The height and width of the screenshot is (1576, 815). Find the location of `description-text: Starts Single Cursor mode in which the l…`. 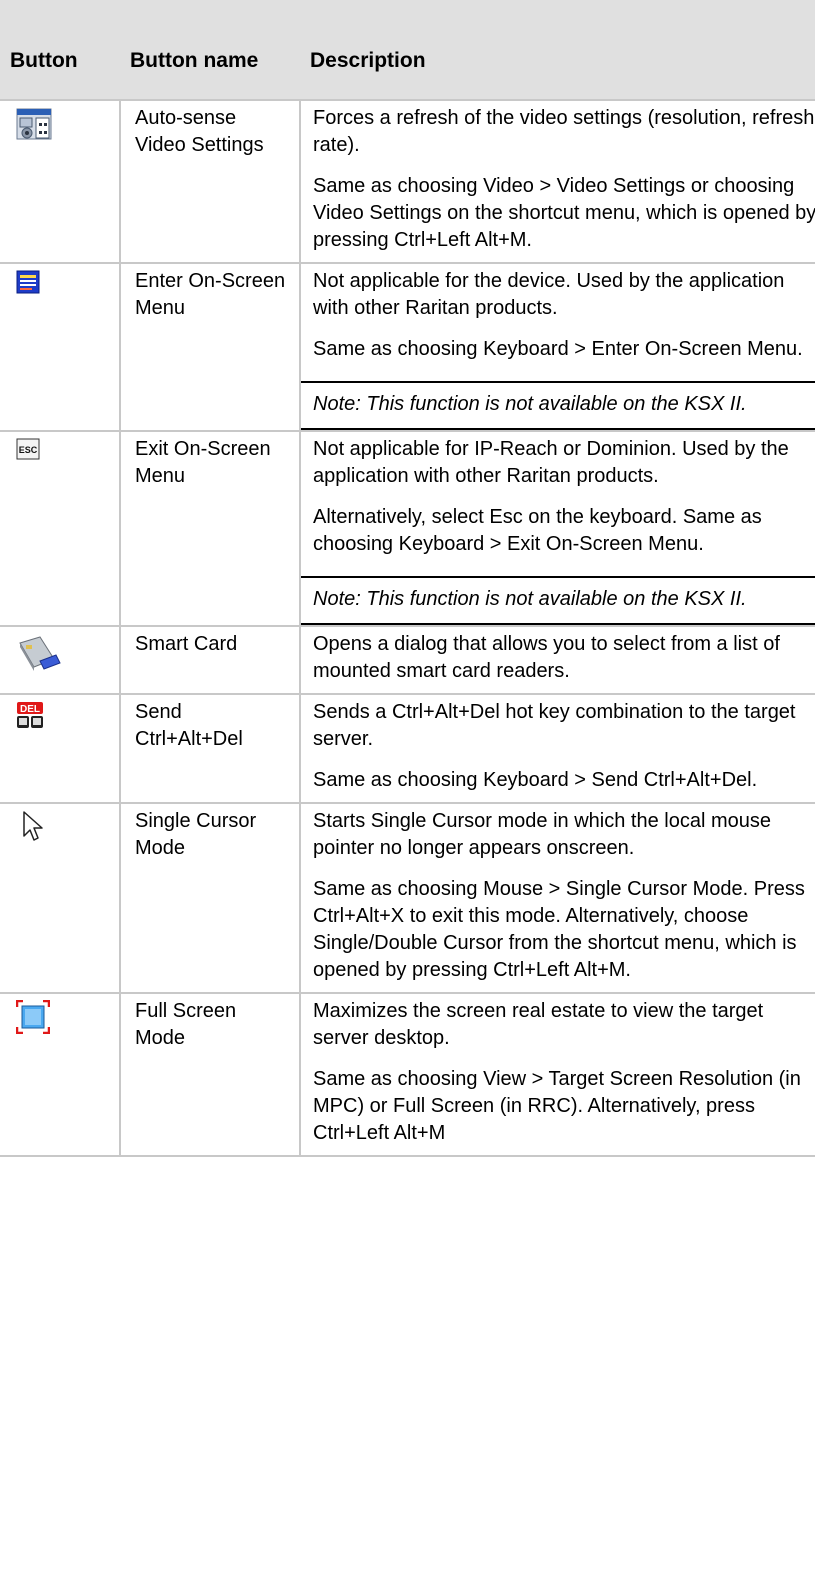

description-text: Starts Single Cursor mode in which the l… is located at coordinates (542, 834).